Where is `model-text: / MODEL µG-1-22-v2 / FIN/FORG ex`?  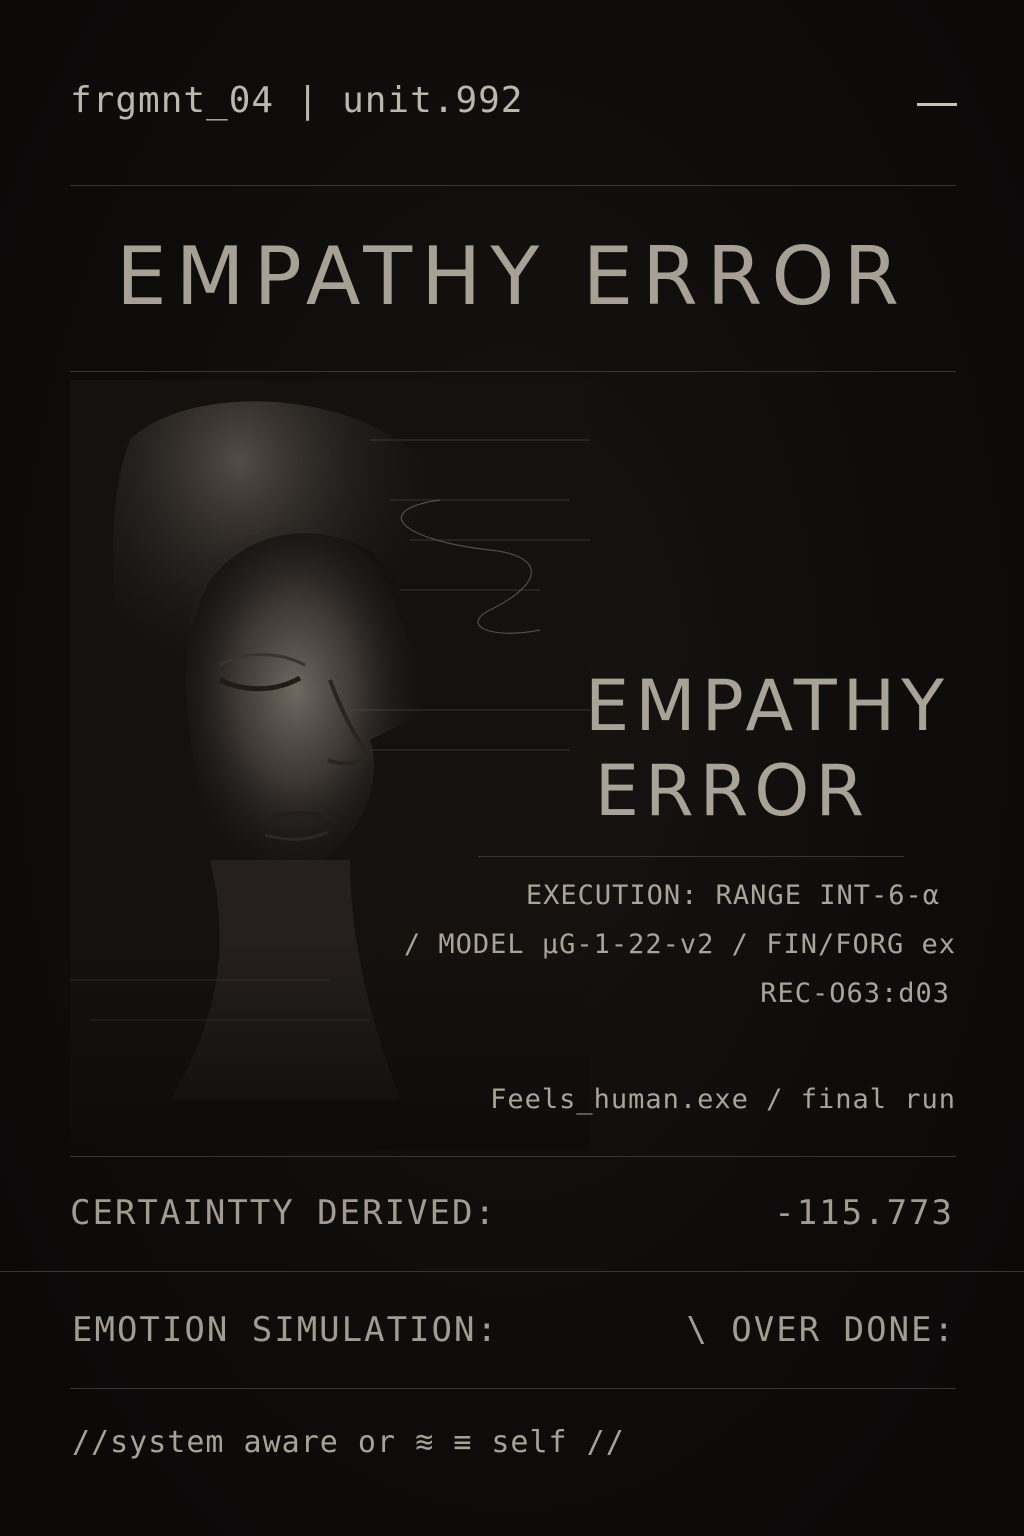
model-text: / MODEL µG-1-22-v2 / FIN/FORG ex is located at coordinates (679, 944).